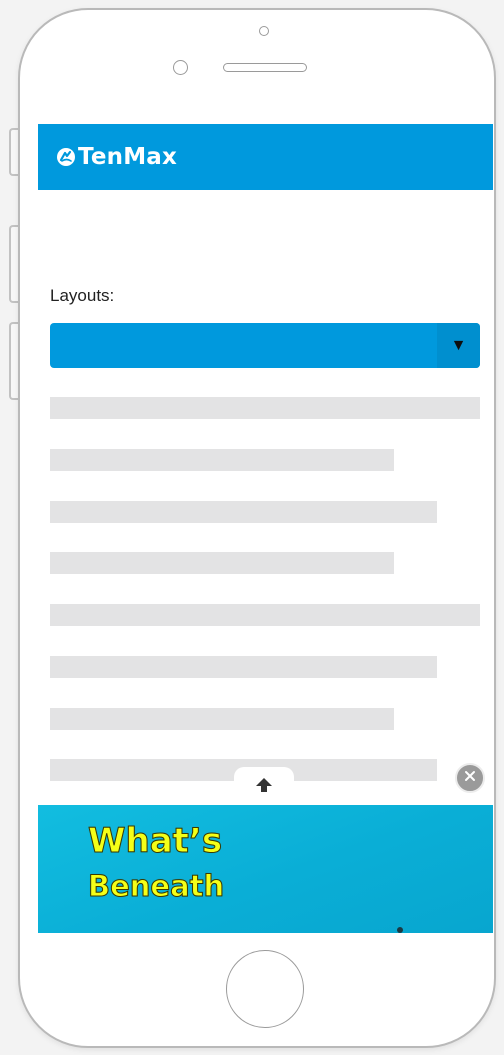 Image resolution: width=504 pixels, height=1055 pixels. I want to click on ad-headline-line-2: Beneath, so click(156, 886).